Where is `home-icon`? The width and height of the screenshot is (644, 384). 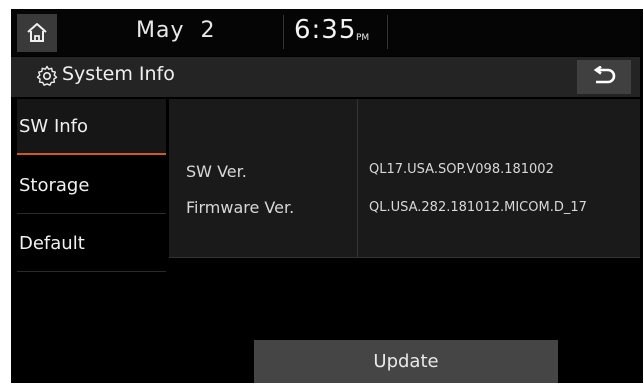
home-icon is located at coordinates (37, 32).